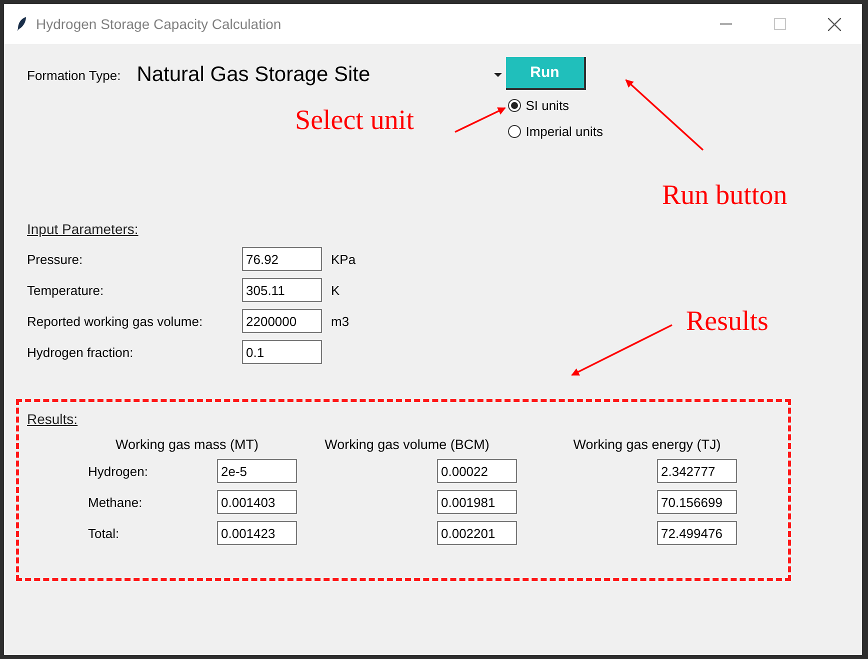  I want to click on field-label: Formation Type:, so click(74, 75).